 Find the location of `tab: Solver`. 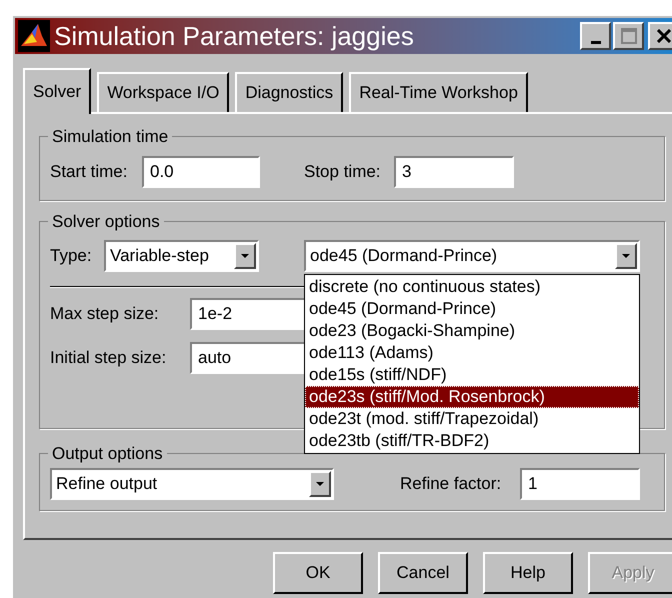

tab: Solver is located at coordinates (57, 91).